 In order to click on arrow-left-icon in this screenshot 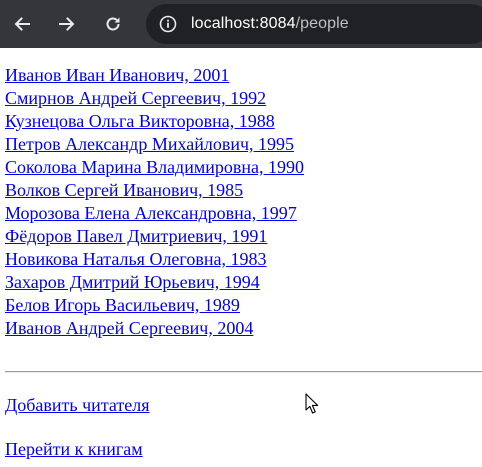, I will do `click(22, 24)`.